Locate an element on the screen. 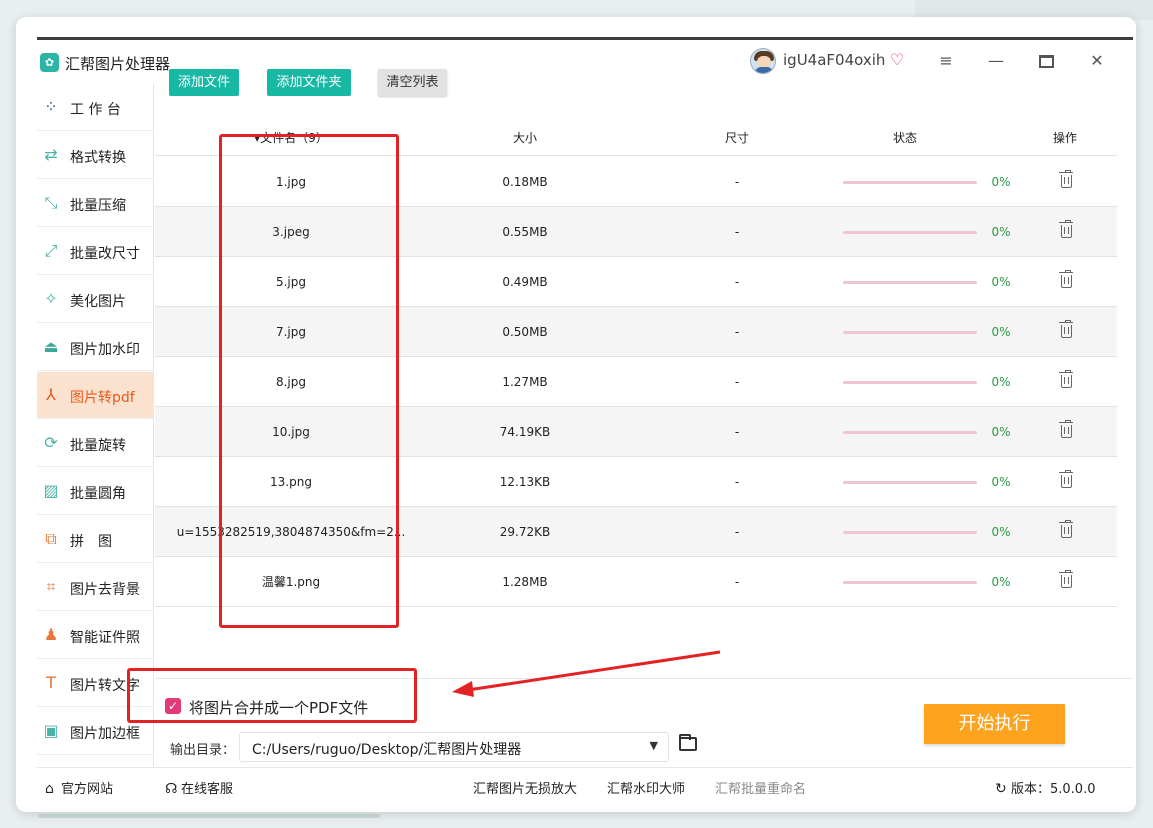  file-name: 1.jpg is located at coordinates (291, 182).